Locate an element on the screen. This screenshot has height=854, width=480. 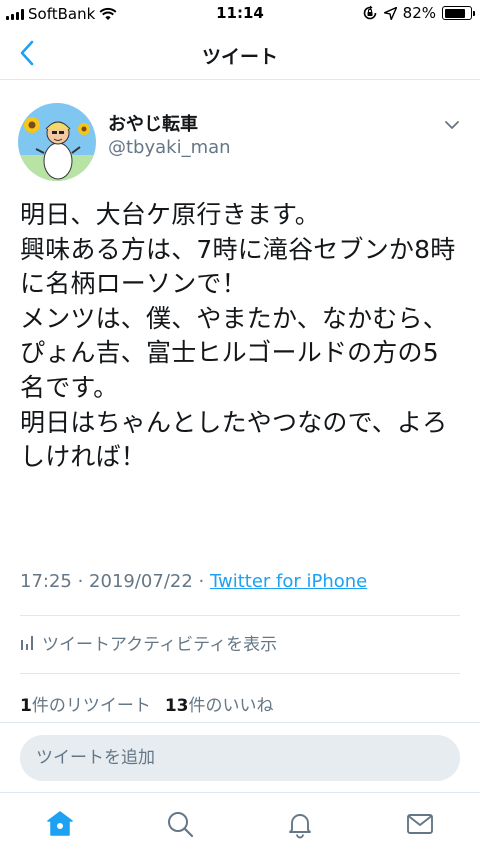
carrier-label: SoftBank is located at coordinates (62, 14).